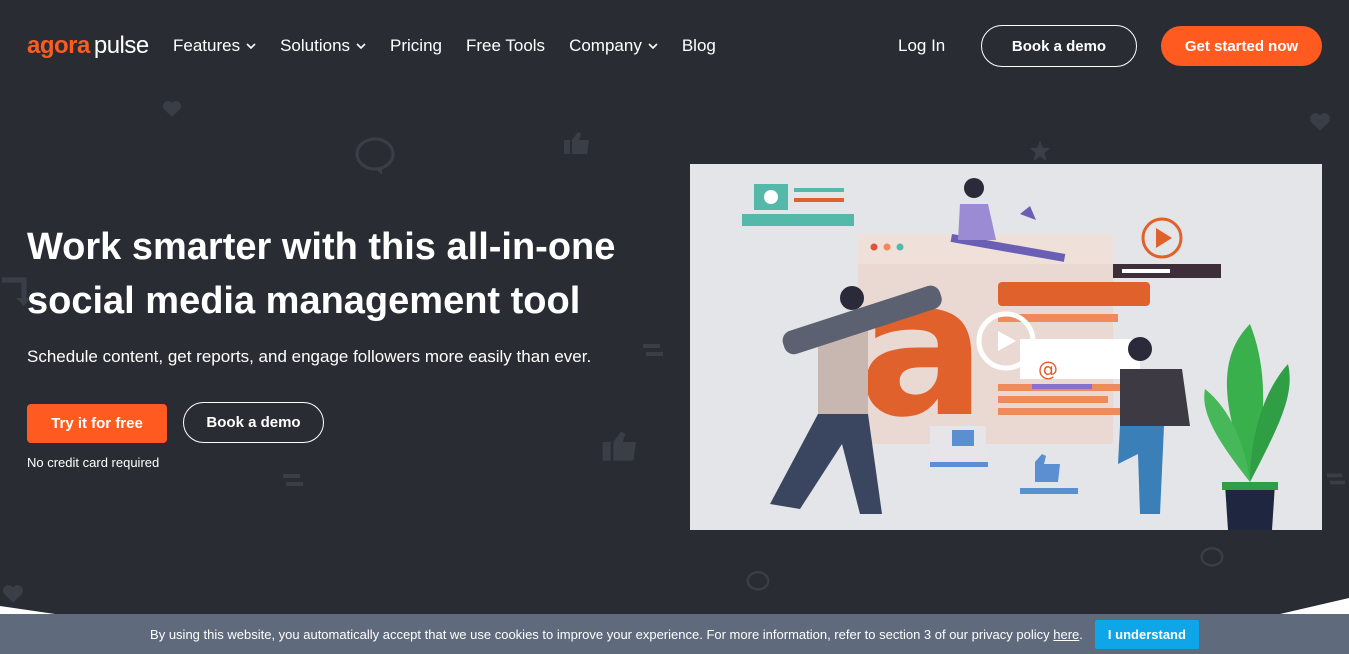  Describe the element at coordinates (253, 422) in the screenshot. I see `book-demo-button: Book a demo` at that location.